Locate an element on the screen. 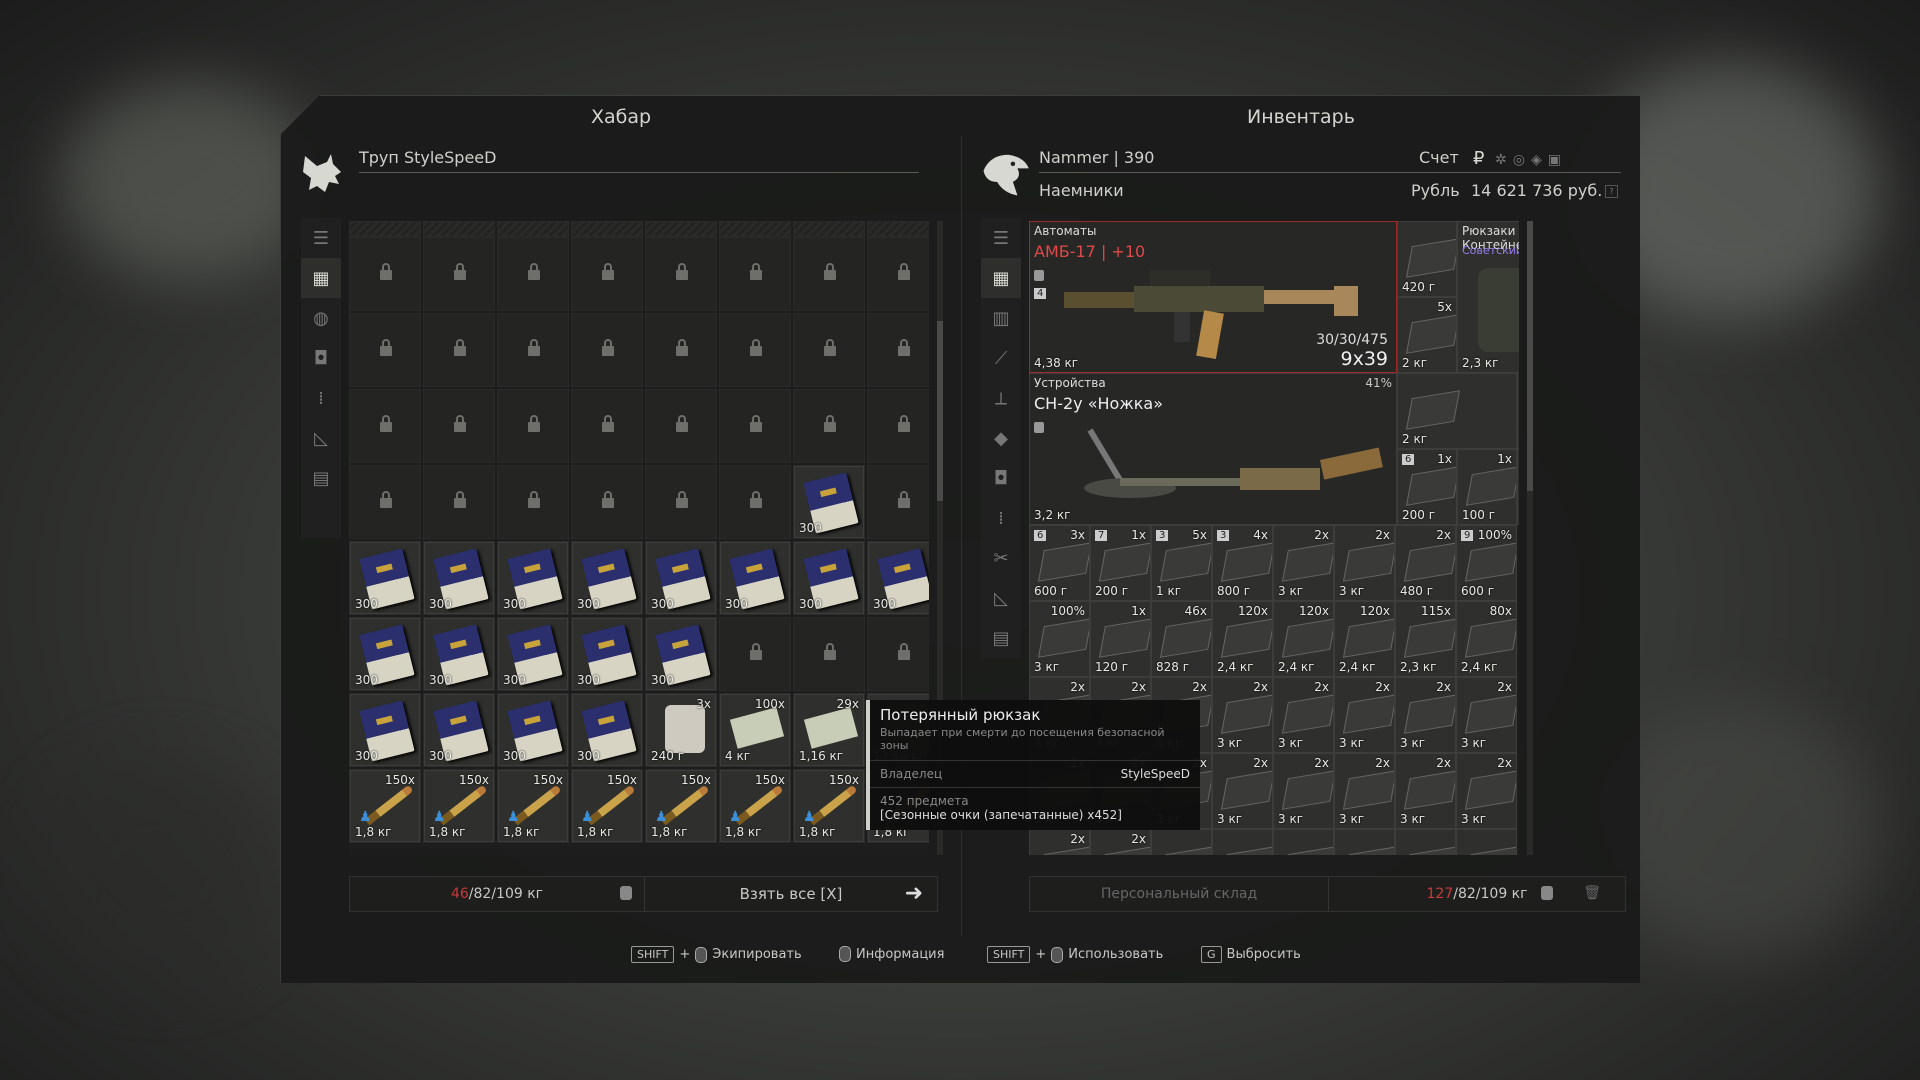 Image resolution: width=1920 pixels, height=1080 pixels. tab-repair: ✂ is located at coordinates (1001, 558).